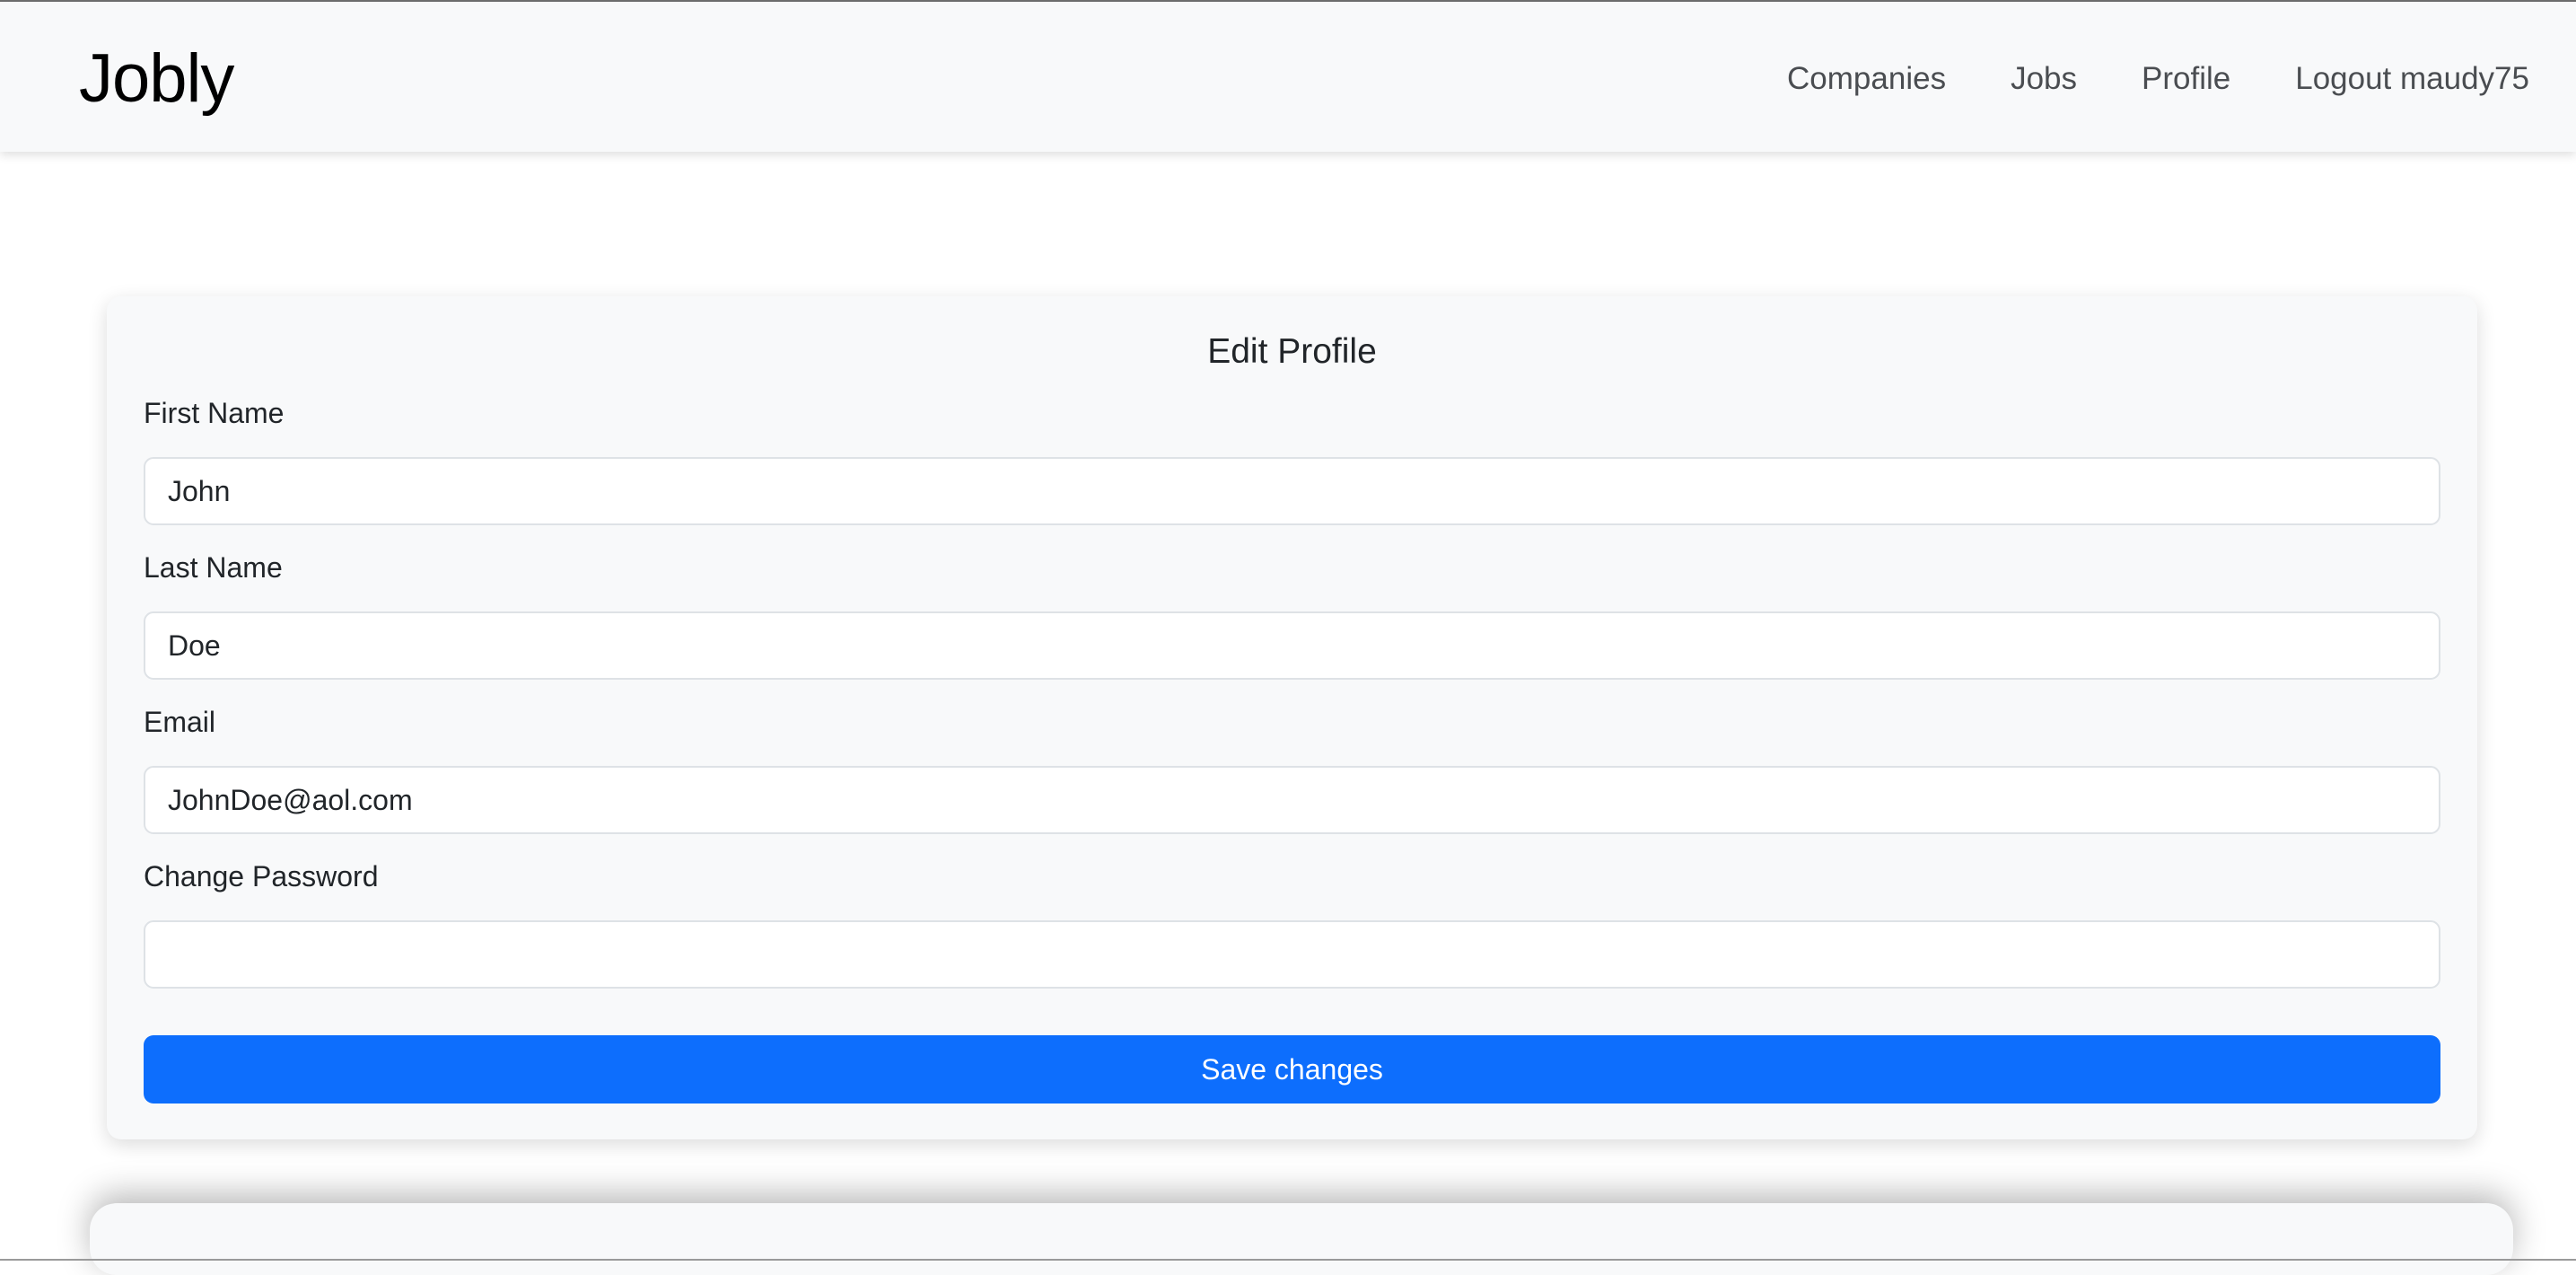  What do you see at coordinates (2044, 79) in the screenshot?
I see `nav-link-jobs: Jobs` at bounding box center [2044, 79].